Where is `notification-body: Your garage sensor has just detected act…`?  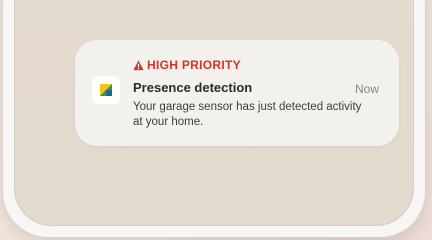
notification-body: Your garage sensor has just detected act… is located at coordinates (247, 114).